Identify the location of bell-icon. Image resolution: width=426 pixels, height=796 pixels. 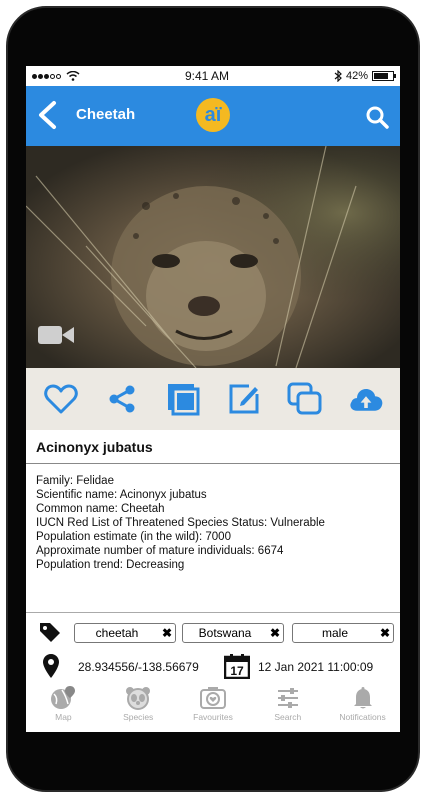
(362, 698).